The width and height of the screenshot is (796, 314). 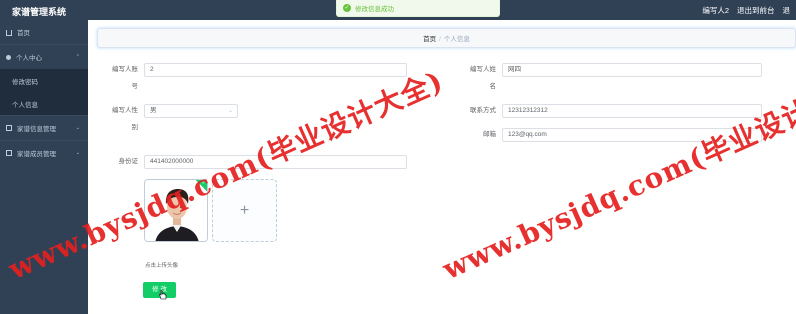 What do you see at coordinates (36, 154) in the screenshot?
I see `sidebar-item-label: 家谱成员管理` at bounding box center [36, 154].